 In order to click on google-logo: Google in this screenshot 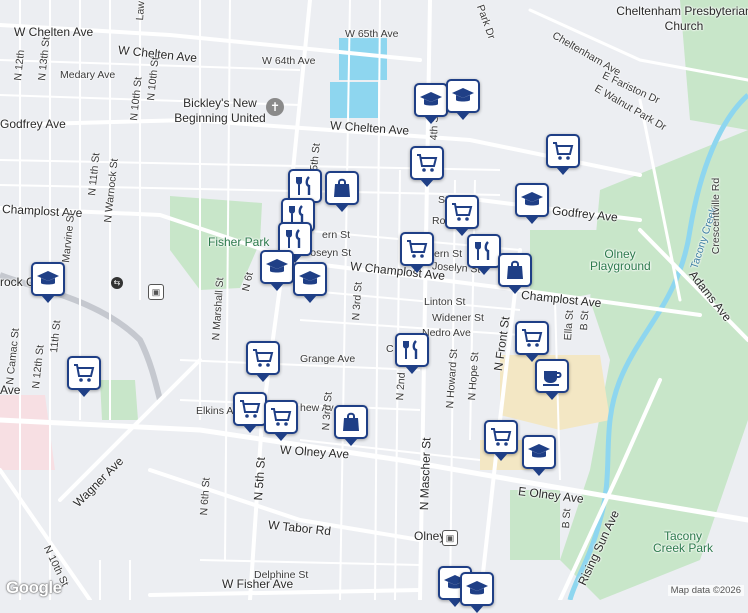, I will do `click(34, 587)`.